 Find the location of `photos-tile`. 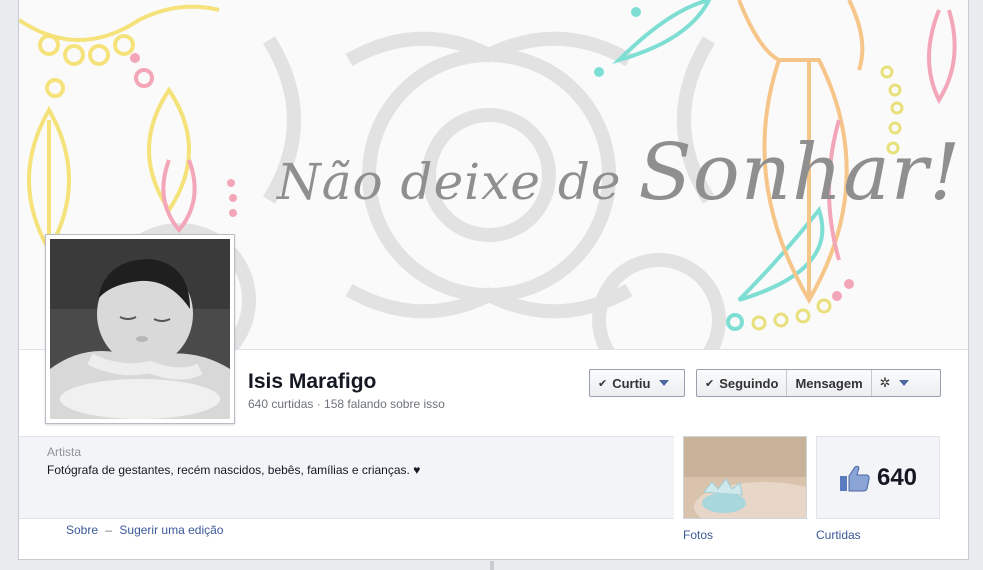

photos-tile is located at coordinates (745, 477).